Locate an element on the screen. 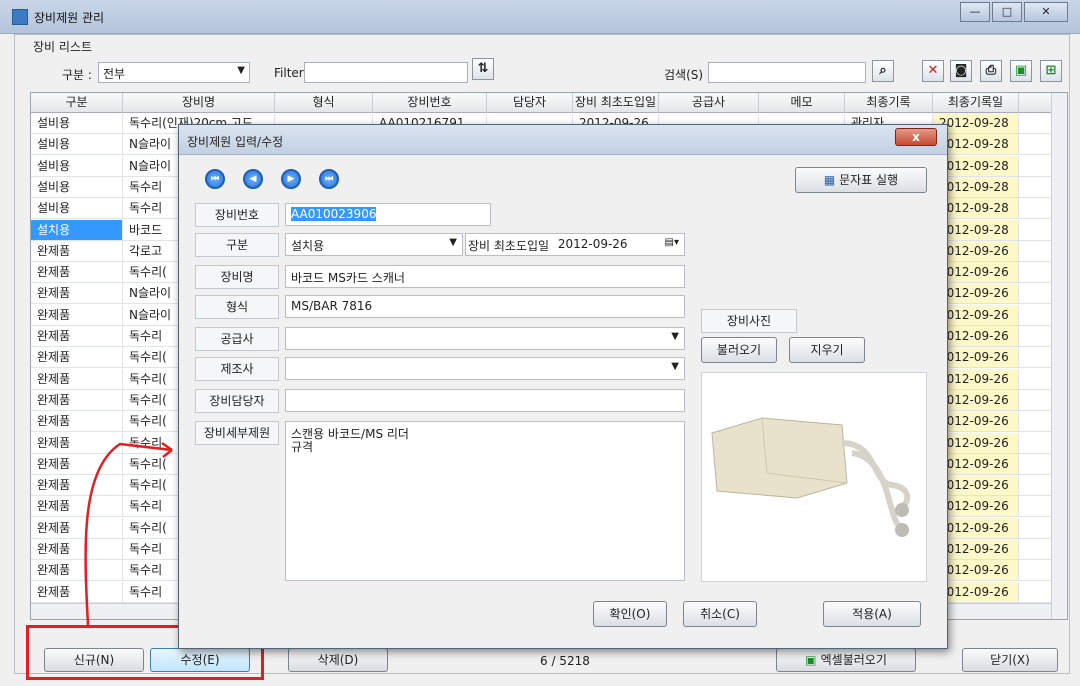 This screenshot has width=1080, height=686. barcode-scanner-image is located at coordinates (811, 477).